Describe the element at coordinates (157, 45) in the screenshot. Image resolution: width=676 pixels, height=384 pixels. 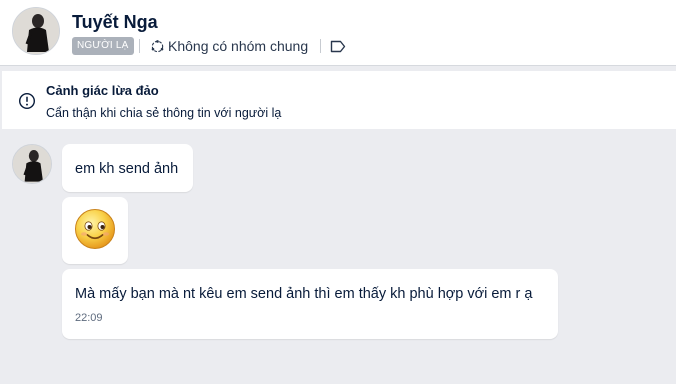
I see `group-icon` at that location.